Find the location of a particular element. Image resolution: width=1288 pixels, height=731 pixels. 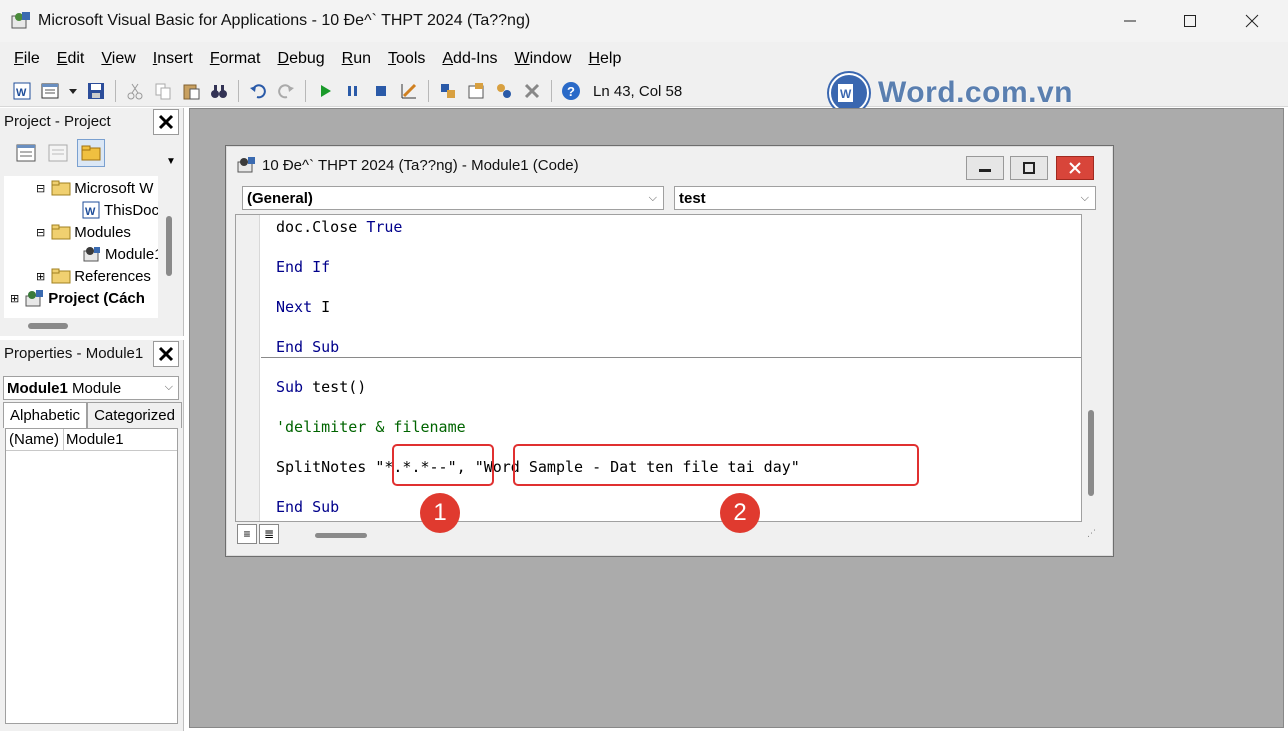

properties-object-select: Module1 Module ⌵ is located at coordinates (91, 388).